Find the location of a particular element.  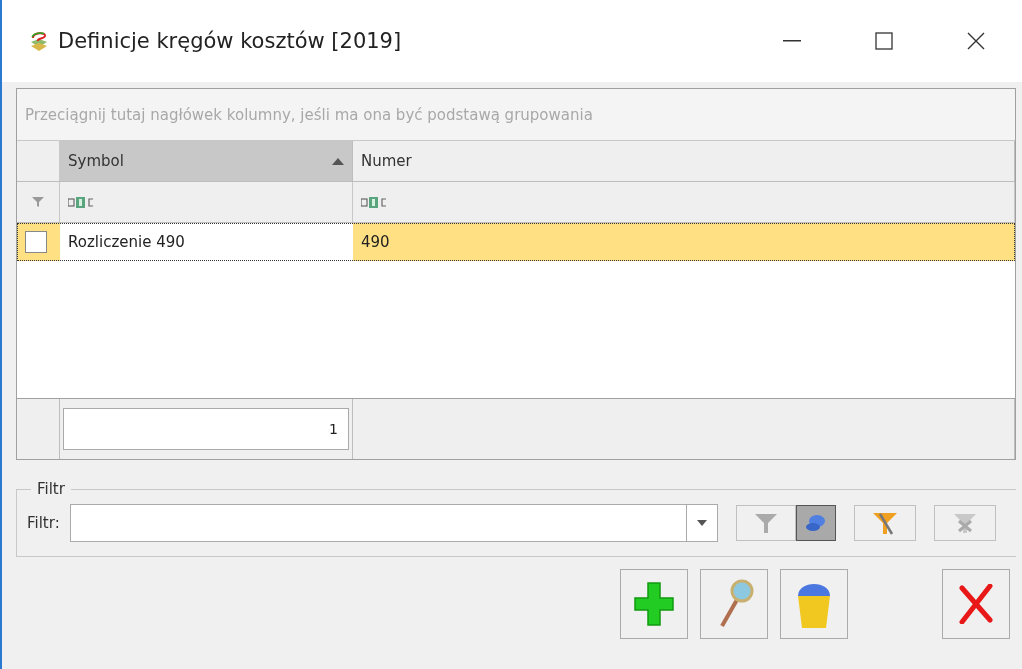

table-row: Rozliczenie 490 490 is located at coordinates (516, 242).